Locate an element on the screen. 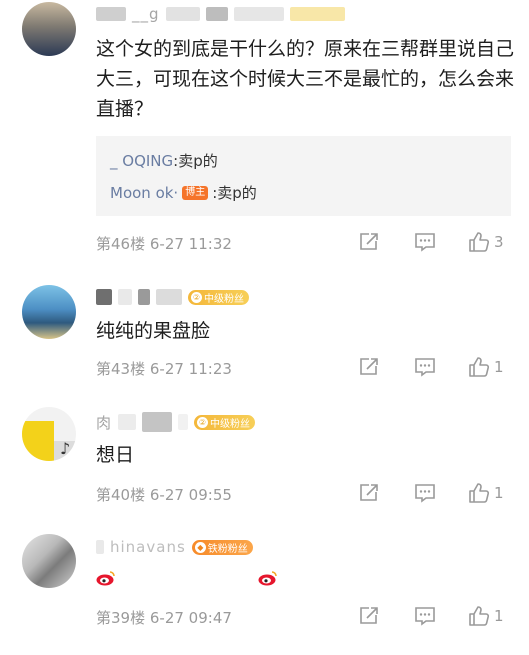 This screenshot has width=529, height=655. like-button: 3 is located at coordinates (486, 242).